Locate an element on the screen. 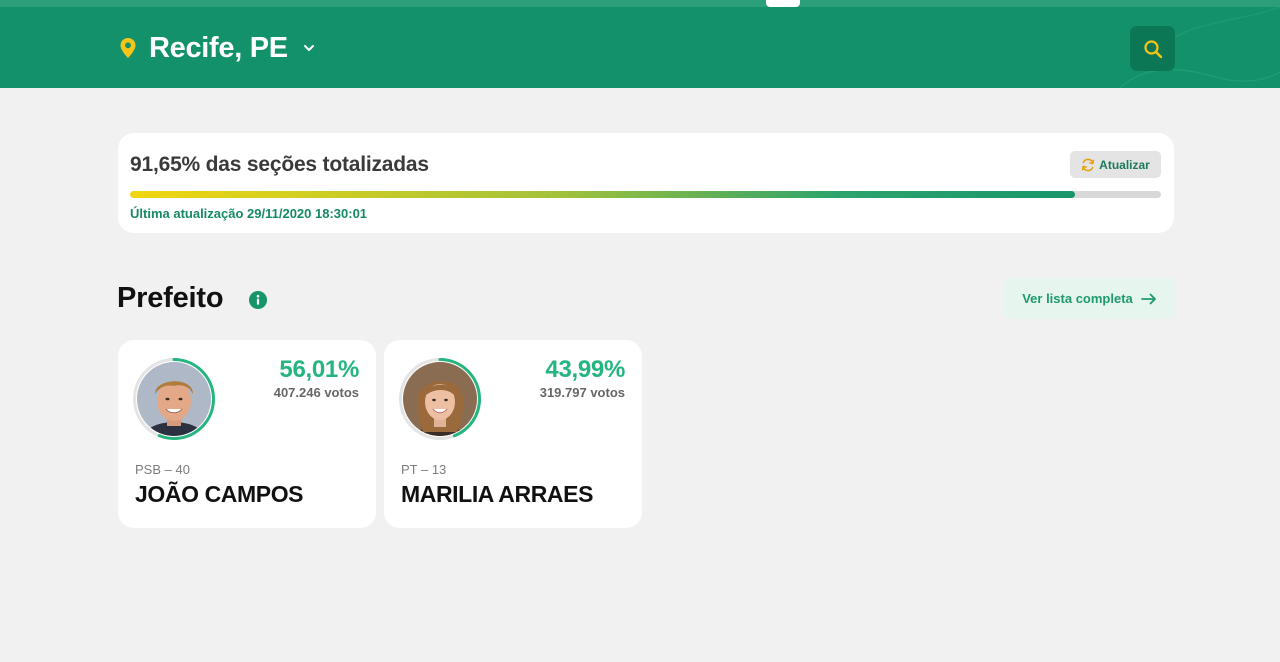 Image resolution: width=1280 pixels, height=662 pixels. candidate-name: MARILIA ARRAES is located at coordinates (497, 494).